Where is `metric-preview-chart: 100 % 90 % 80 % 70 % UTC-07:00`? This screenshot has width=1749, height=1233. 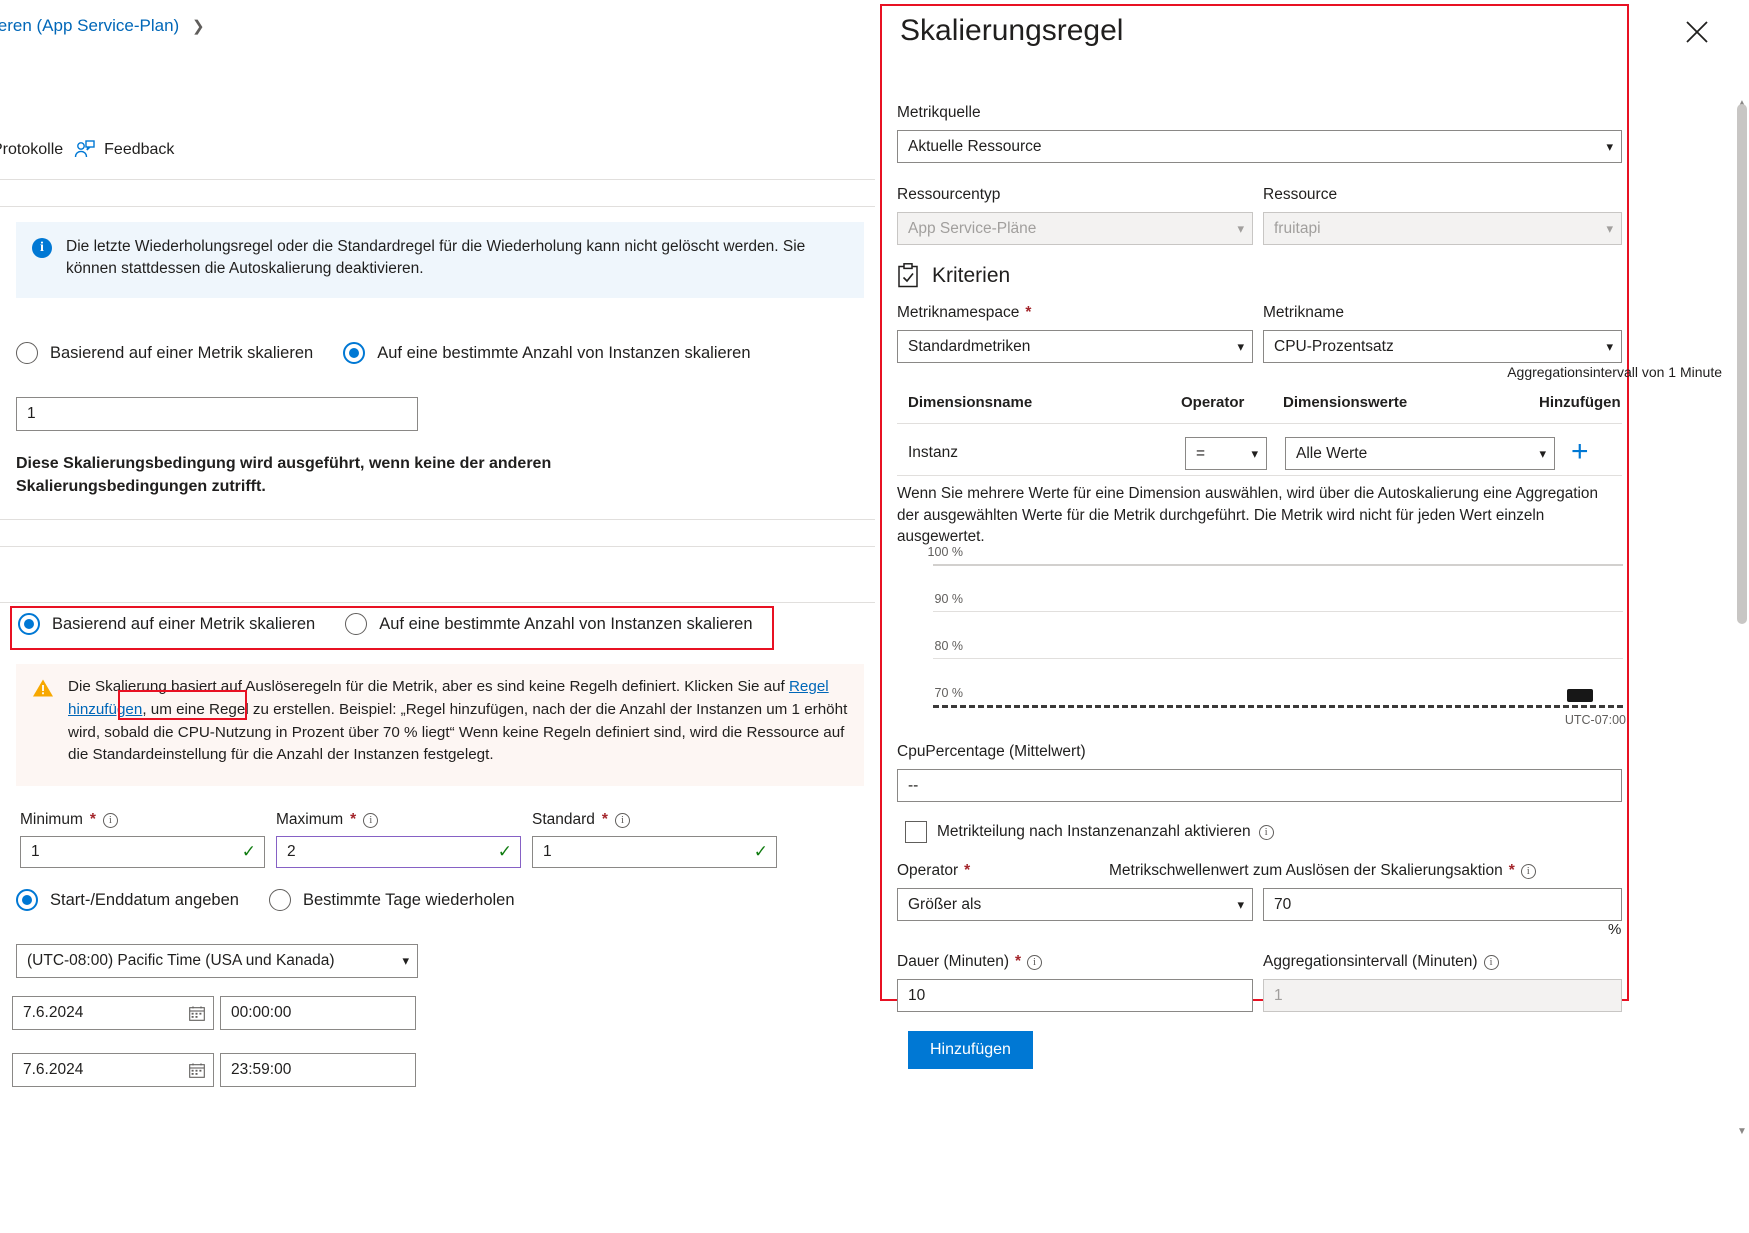
metric-preview-chart: 100 % 90 % 80 % 70 % UTC-07:00 is located at coordinates (1261, 636).